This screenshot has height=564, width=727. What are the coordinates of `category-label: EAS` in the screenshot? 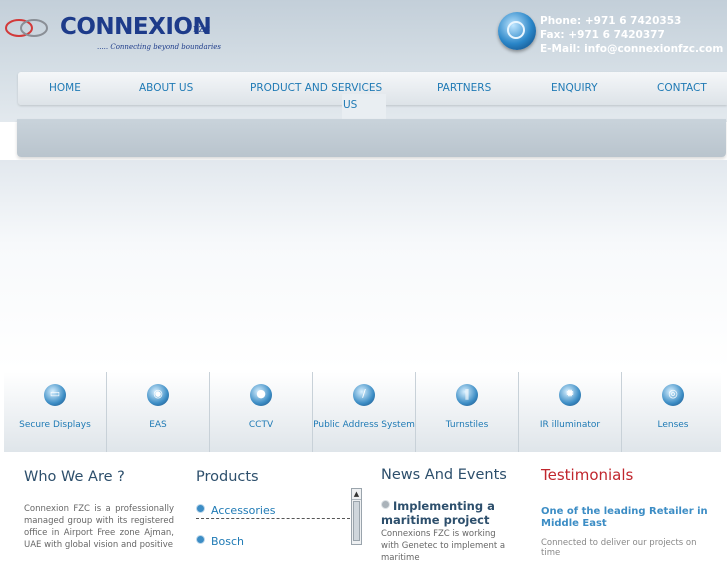 It's located at (158, 425).